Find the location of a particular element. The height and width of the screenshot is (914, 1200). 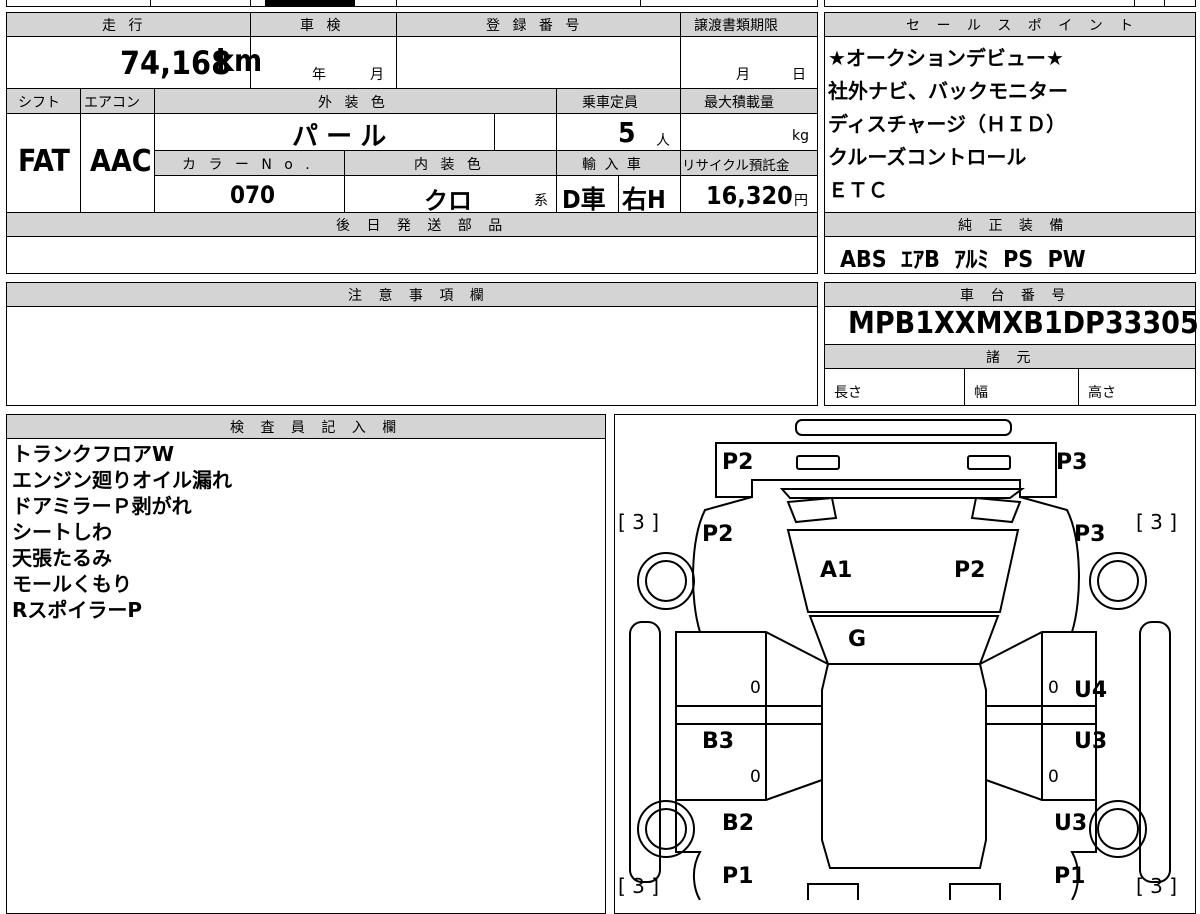

mark-b2: B2 is located at coordinates (738, 823).